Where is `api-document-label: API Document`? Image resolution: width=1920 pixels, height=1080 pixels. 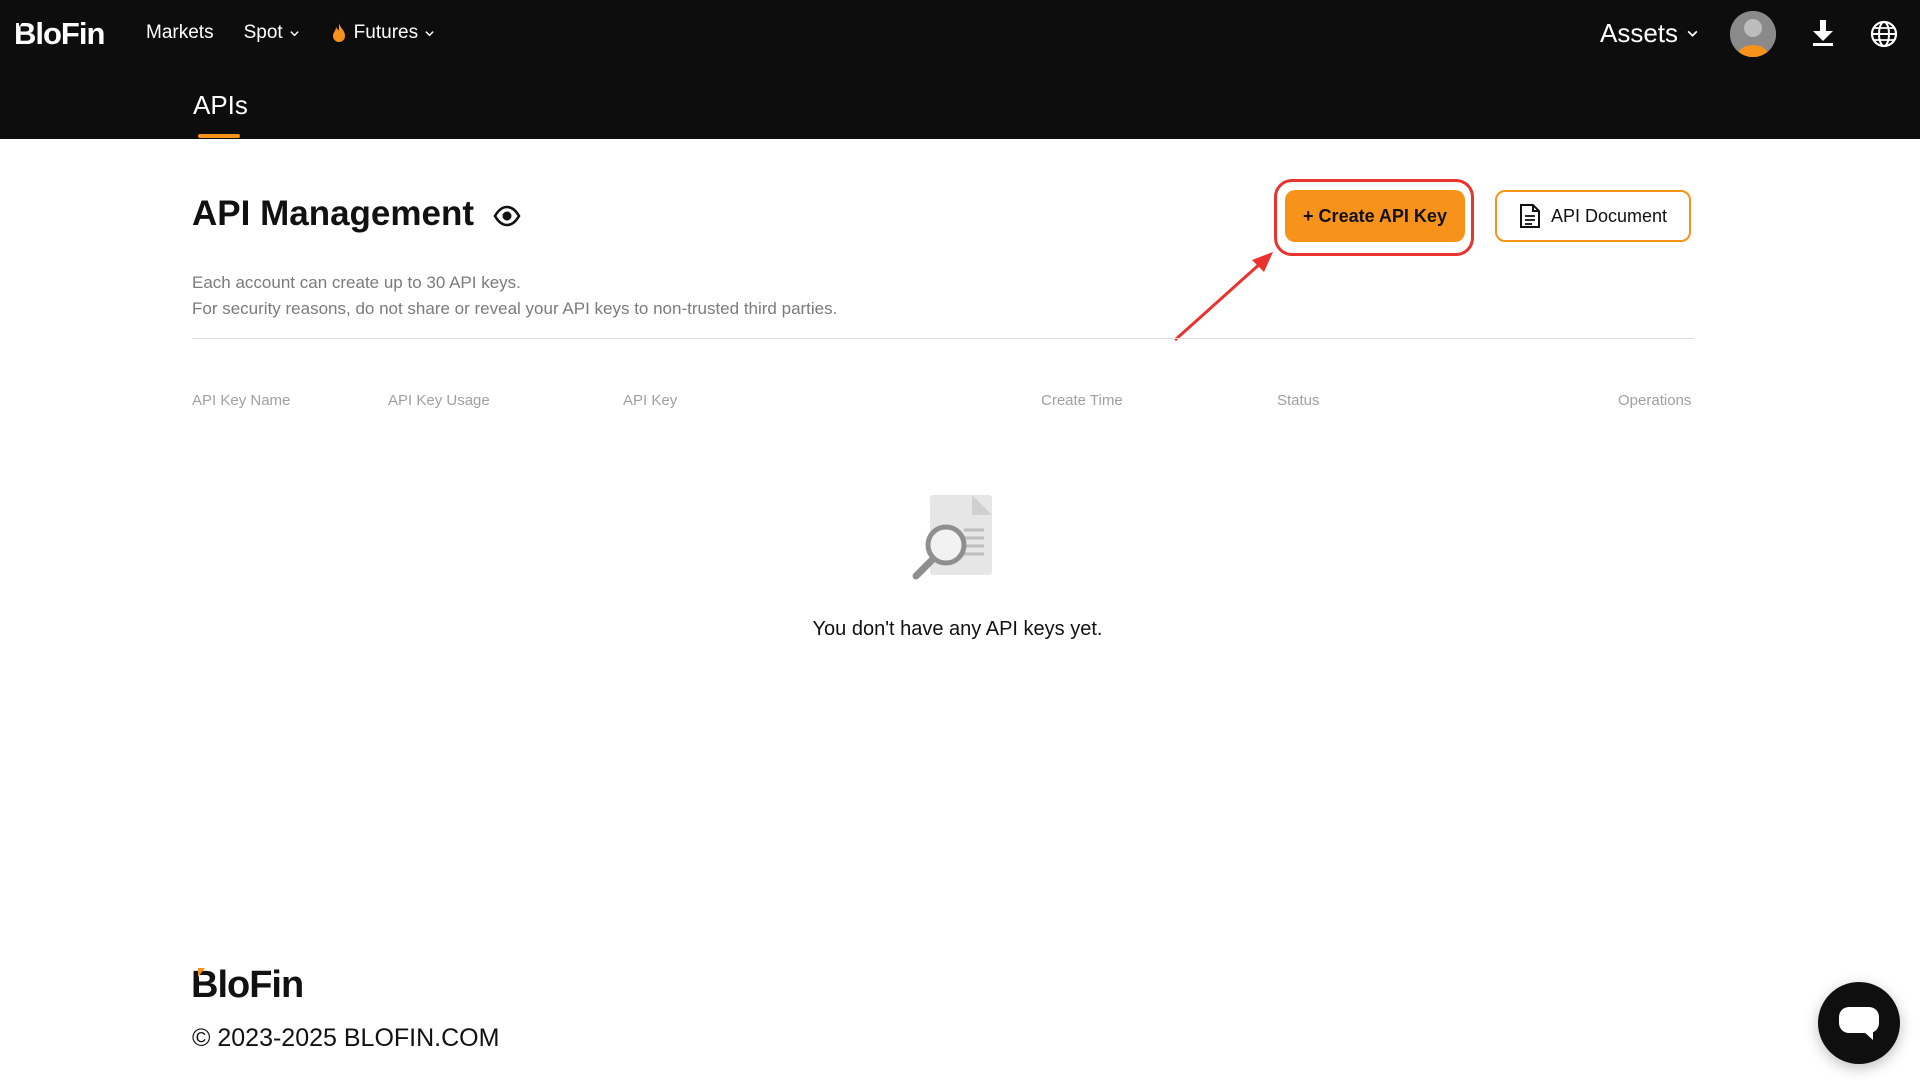
api-document-label: API Document is located at coordinates (1609, 215).